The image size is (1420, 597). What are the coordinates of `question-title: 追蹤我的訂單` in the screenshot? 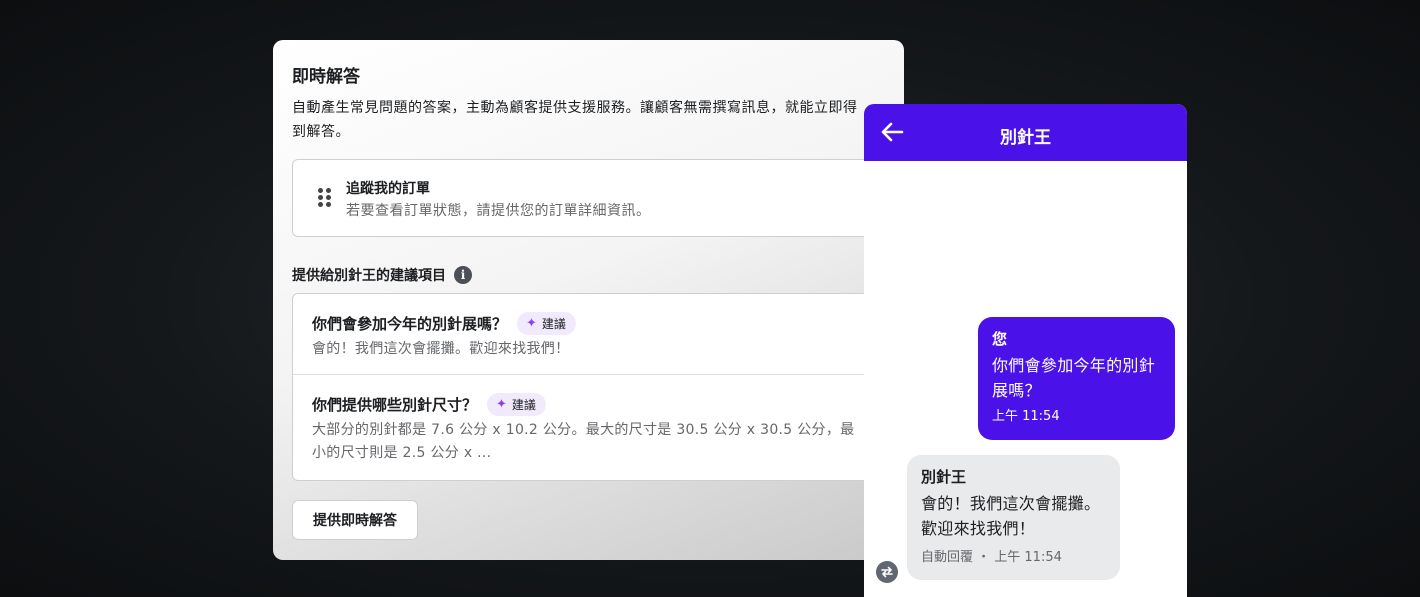 It's located at (388, 189).